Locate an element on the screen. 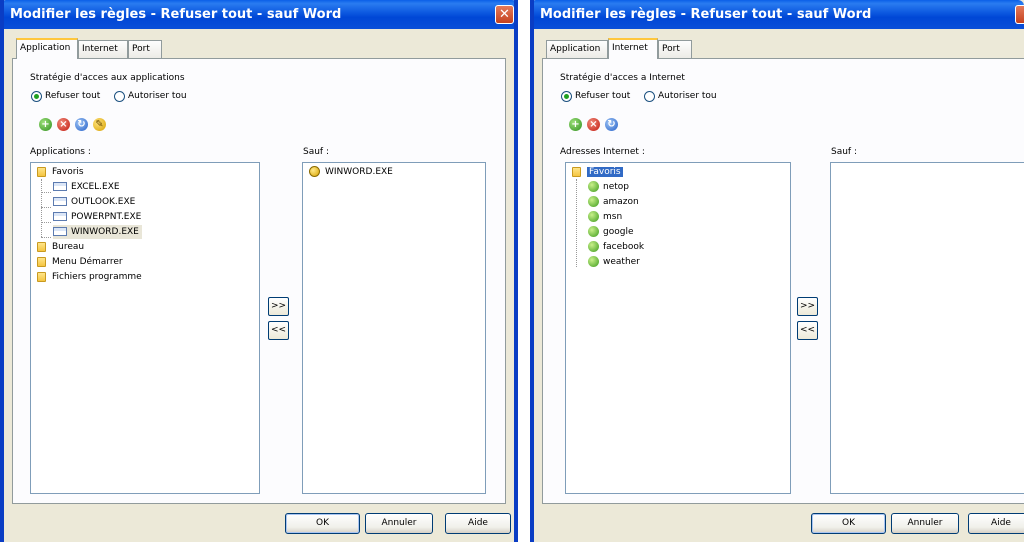 The image size is (1024, 542). strategy-label: Stratégie d'acces aux applications is located at coordinates (107, 78).